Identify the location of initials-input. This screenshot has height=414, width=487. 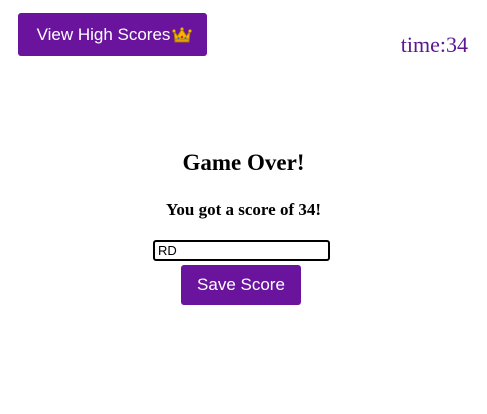
(241, 250).